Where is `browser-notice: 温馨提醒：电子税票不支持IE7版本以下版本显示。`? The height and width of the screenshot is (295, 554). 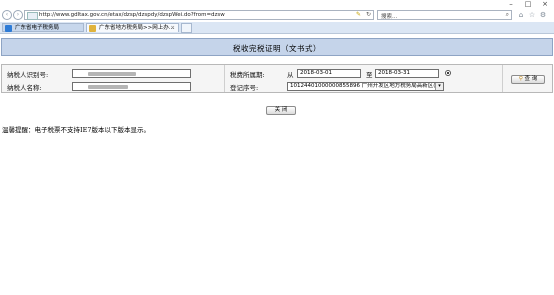
browser-notice: 温馨提醒：电子税票不支持IE7版本以下版本显示。 is located at coordinates (76, 130).